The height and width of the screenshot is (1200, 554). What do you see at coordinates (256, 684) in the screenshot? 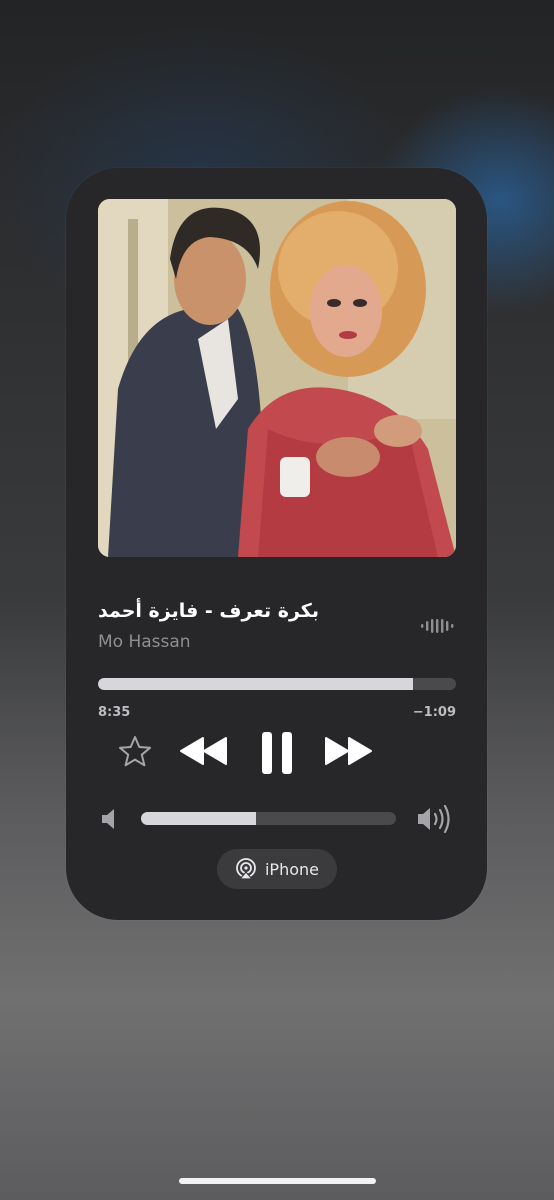
I see `playback-progress-fill` at bounding box center [256, 684].